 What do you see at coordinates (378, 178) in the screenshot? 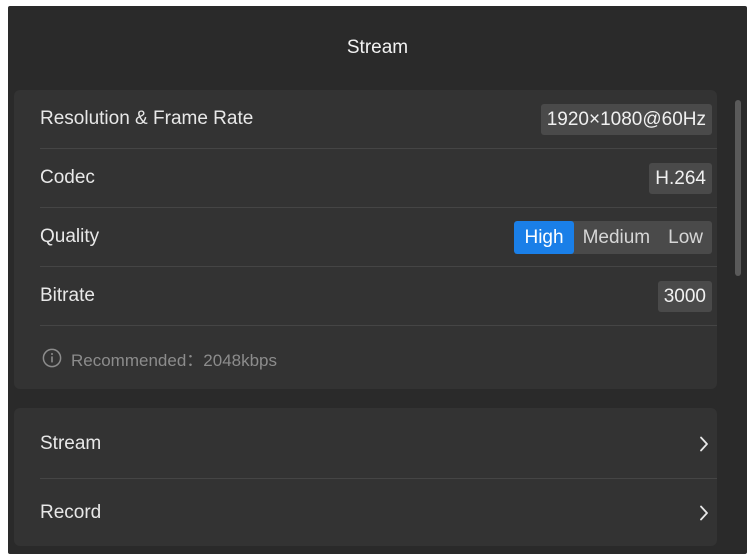
I see `codec-row: Codec H.264` at bounding box center [378, 178].